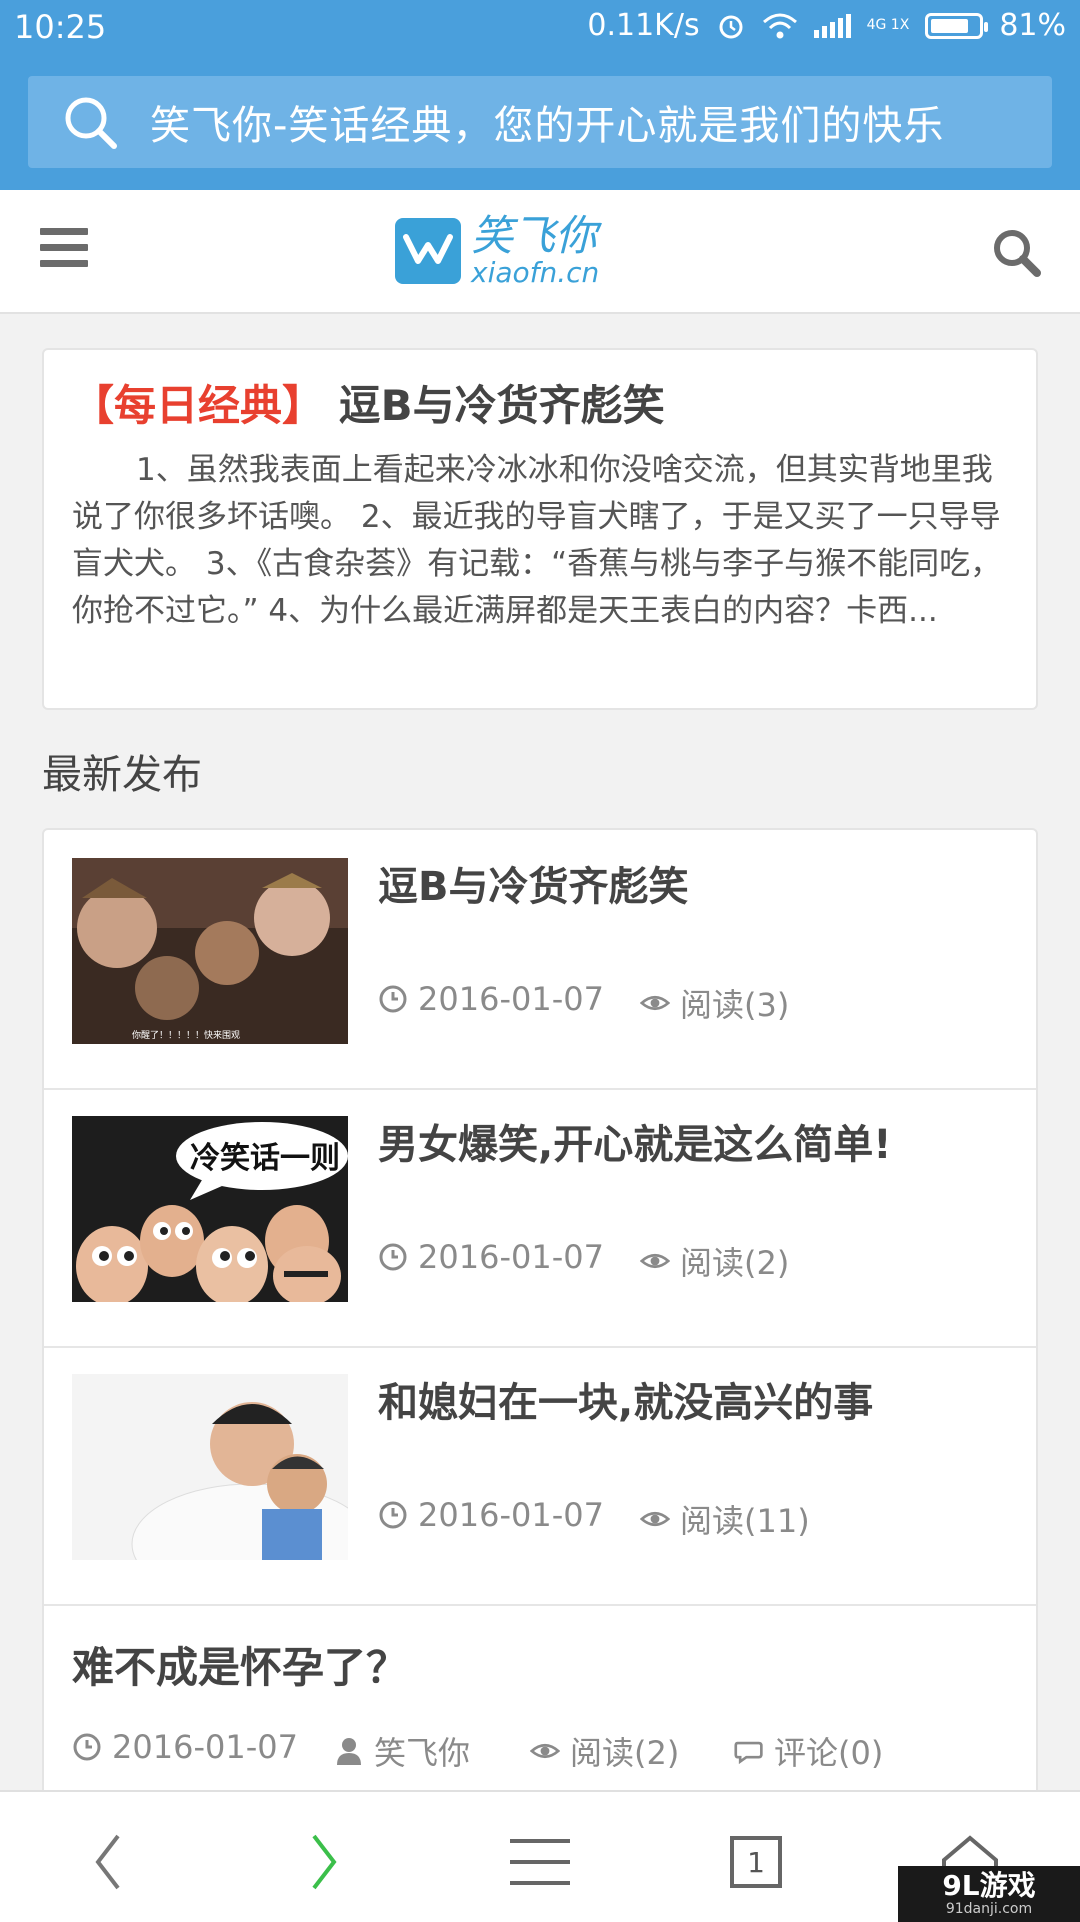 This screenshot has height=1922, width=1080. I want to click on network-speed: 0.11K/s, so click(643, 25).